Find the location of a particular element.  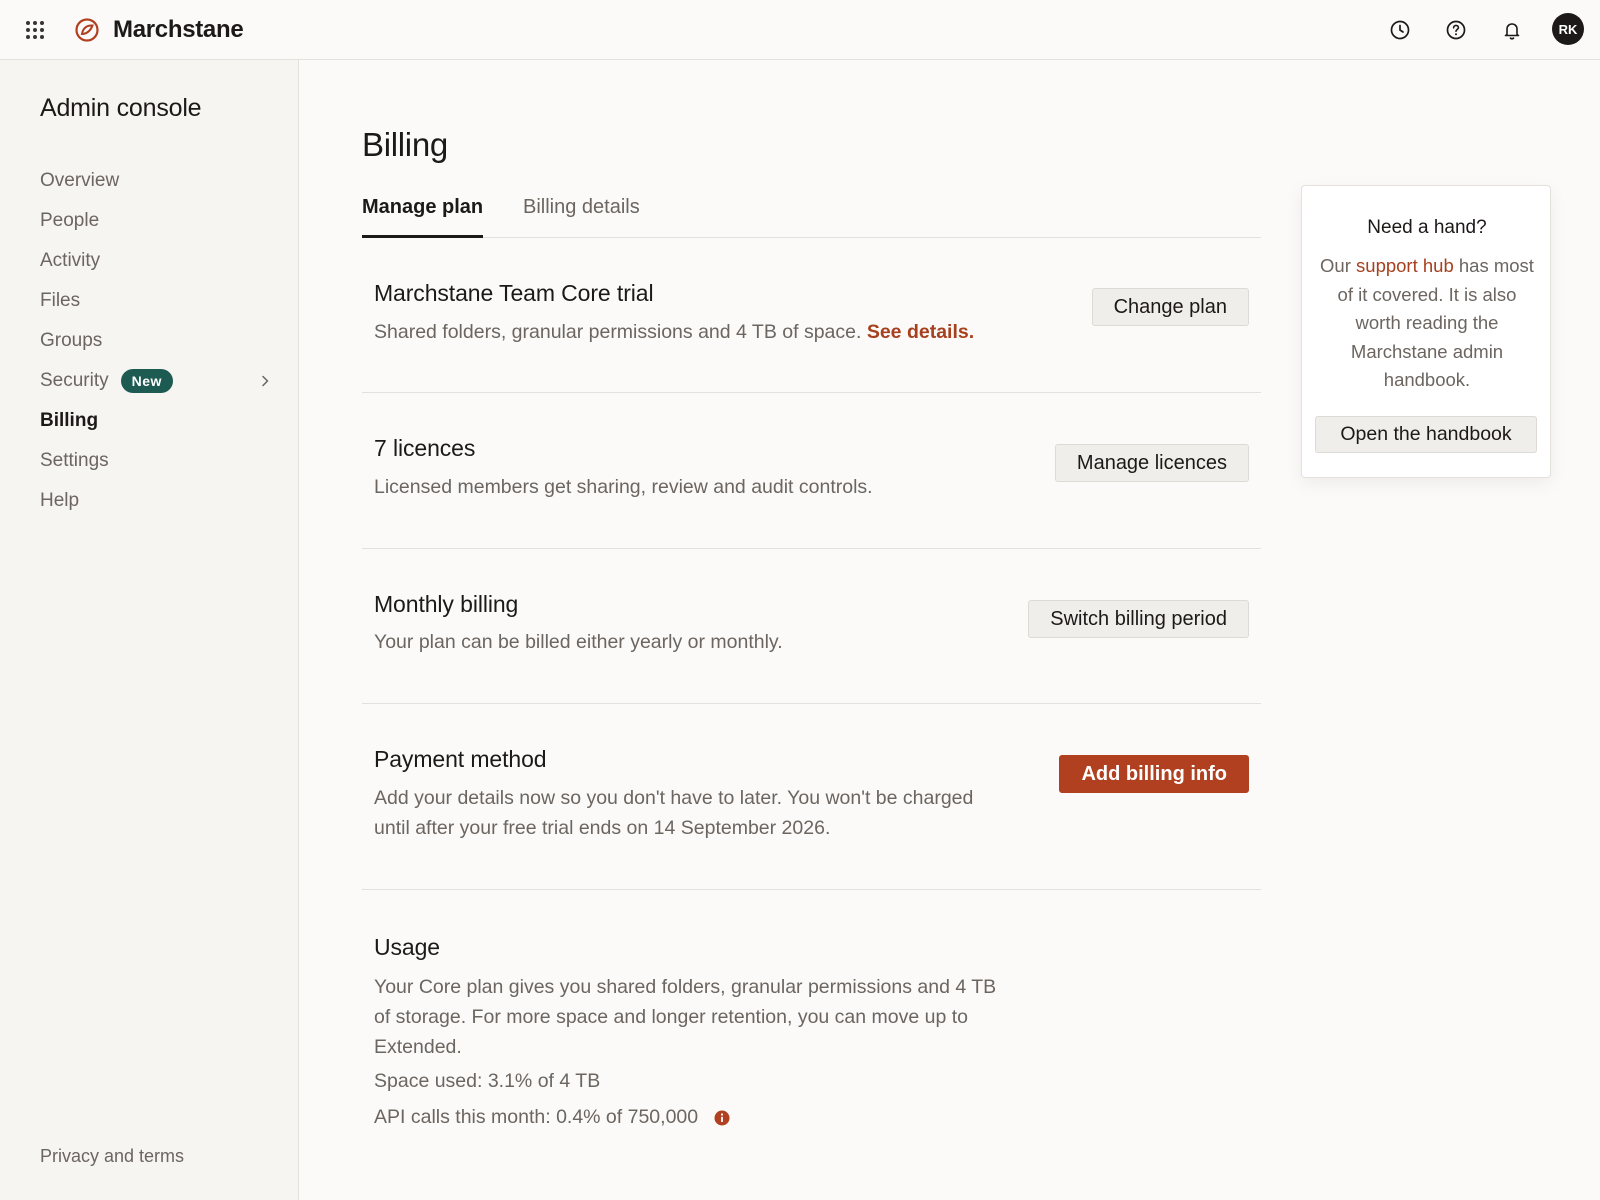

help-card-title: Need a hand? is located at coordinates (1427, 227).